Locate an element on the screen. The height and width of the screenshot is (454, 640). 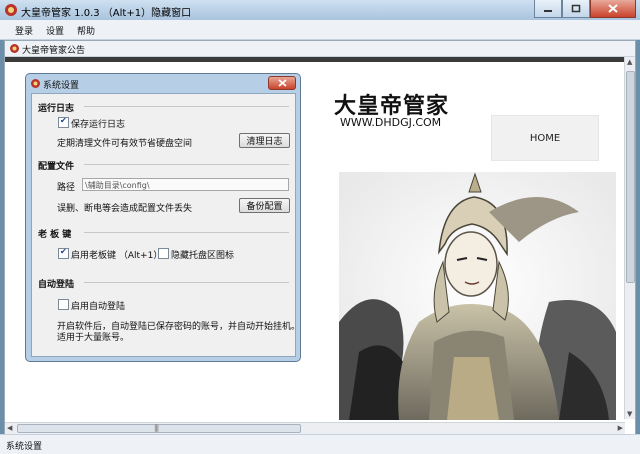
backup-config-label: 备份配置 is located at coordinates (264, 207).